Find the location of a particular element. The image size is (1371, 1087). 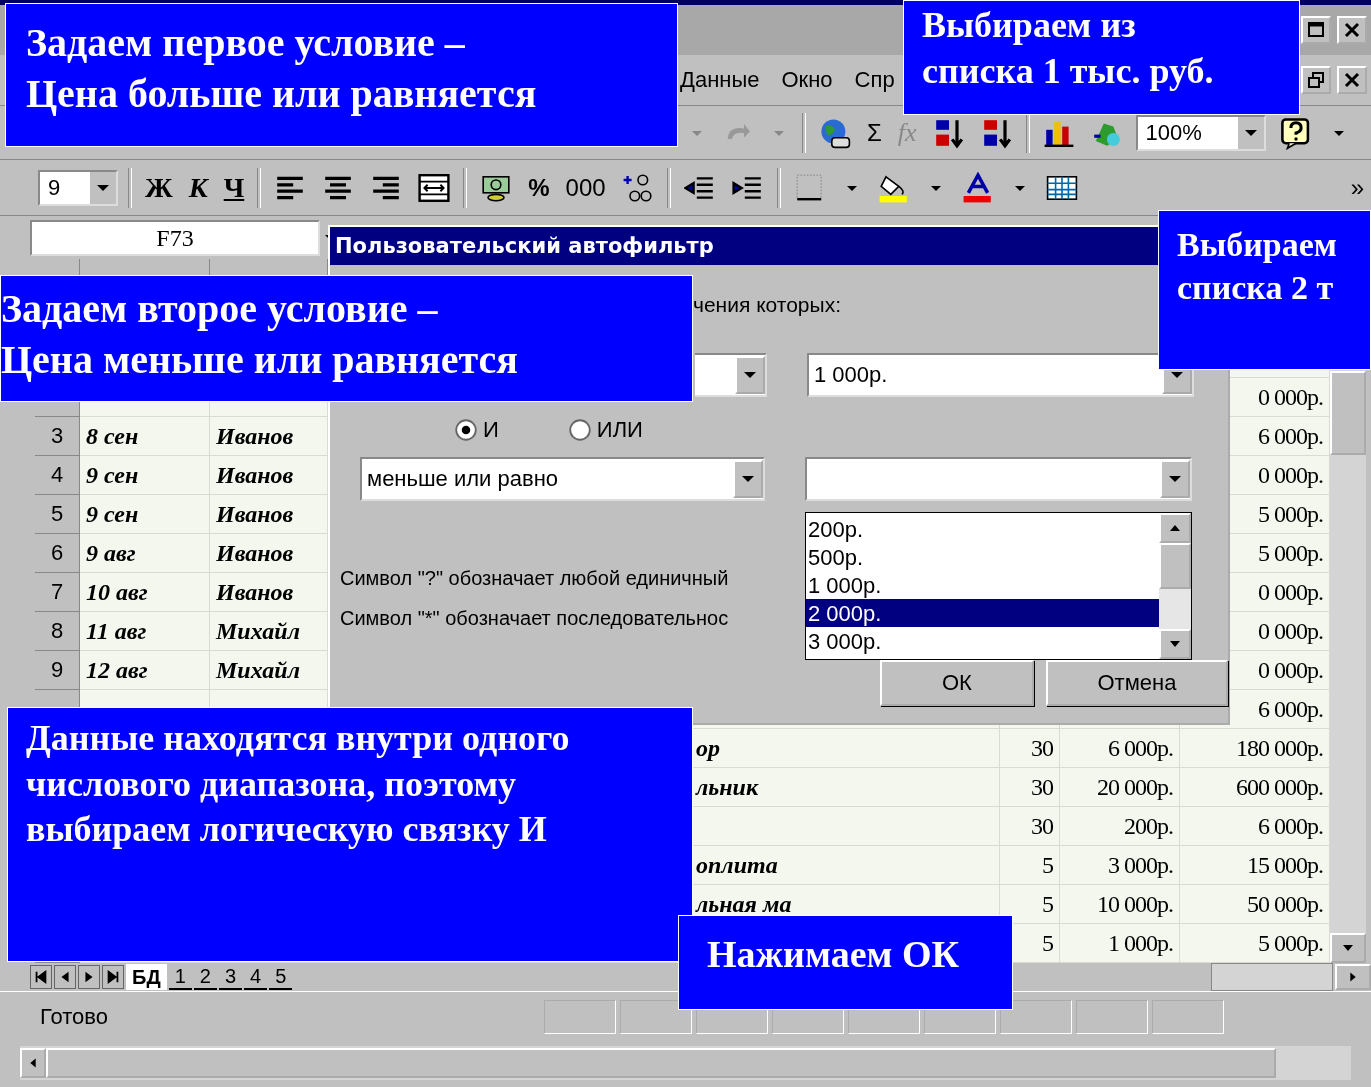

thousands-button: 000 is located at coordinates (585, 187).